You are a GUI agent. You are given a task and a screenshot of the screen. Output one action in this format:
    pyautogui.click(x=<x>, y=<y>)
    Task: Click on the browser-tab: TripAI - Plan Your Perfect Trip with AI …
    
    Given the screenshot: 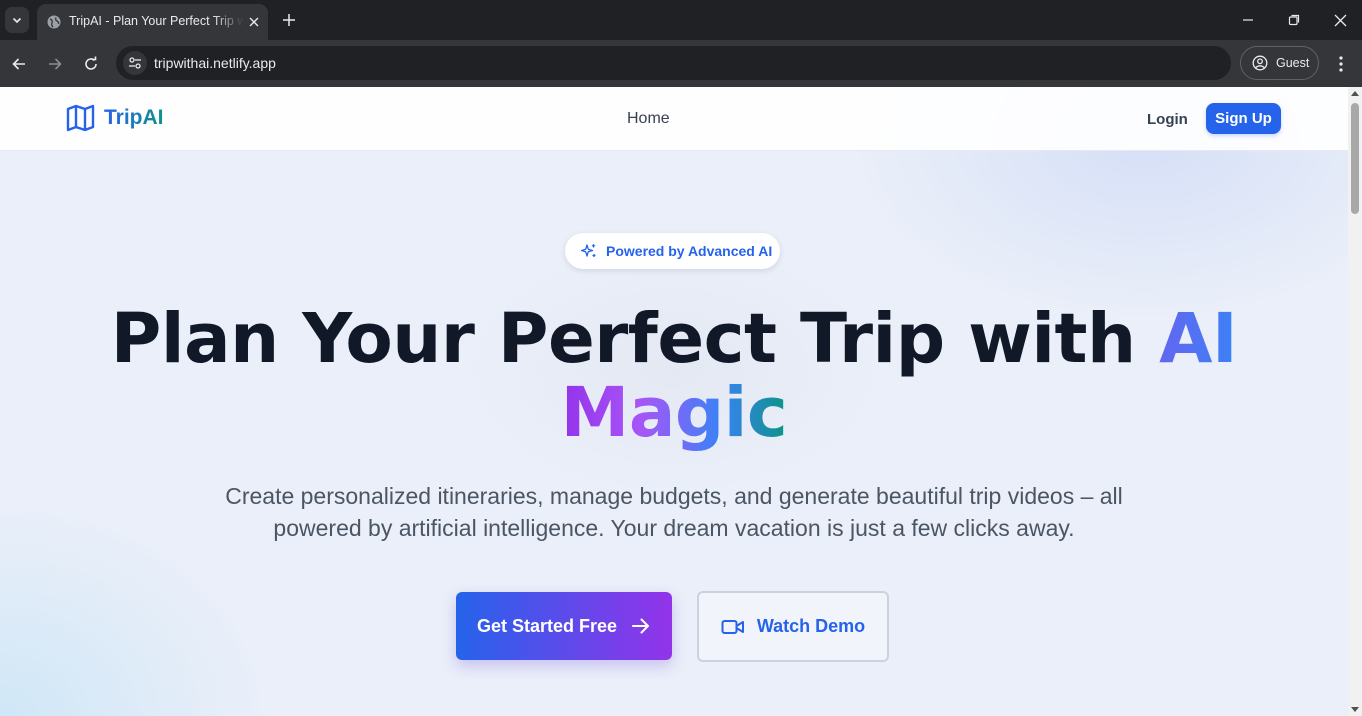 What is the action you would take?
    pyautogui.click(x=152, y=22)
    